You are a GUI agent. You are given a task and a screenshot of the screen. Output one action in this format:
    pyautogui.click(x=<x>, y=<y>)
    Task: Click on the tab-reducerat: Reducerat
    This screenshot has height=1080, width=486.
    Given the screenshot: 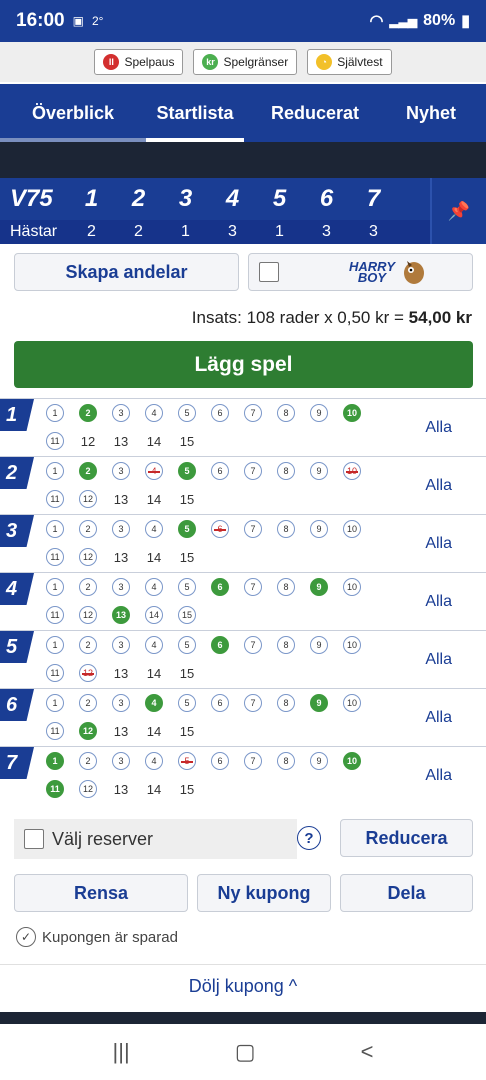 What is the action you would take?
    pyautogui.click(x=315, y=113)
    